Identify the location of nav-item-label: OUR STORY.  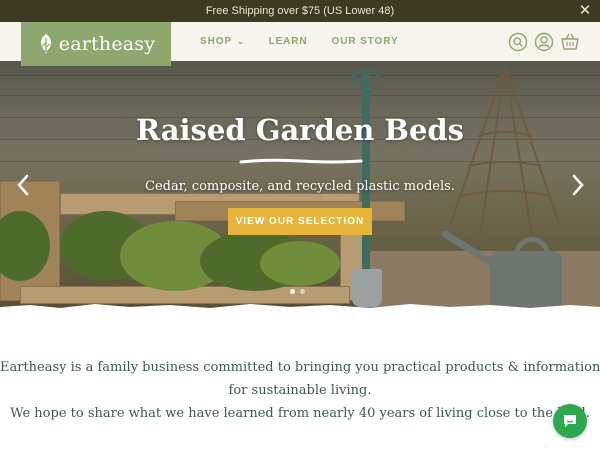
(365, 41).